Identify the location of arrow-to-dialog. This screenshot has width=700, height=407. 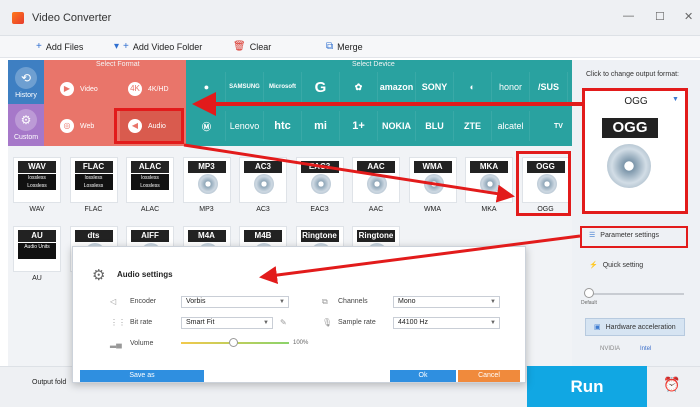
(420, 259).